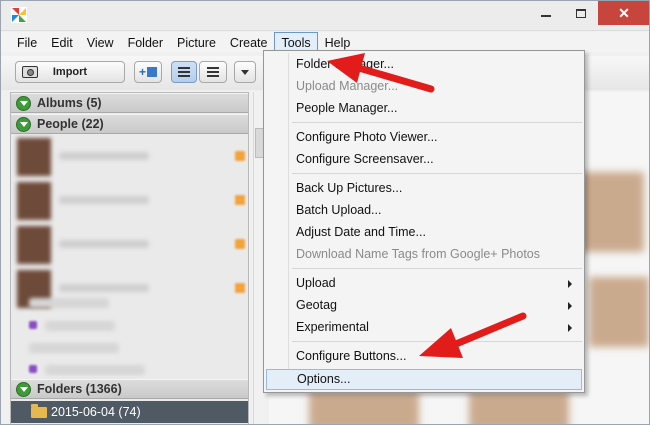 The image size is (650, 425). What do you see at coordinates (69, 303) in the screenshot?
I see `blurred-section` at bounding box center [69, 303].